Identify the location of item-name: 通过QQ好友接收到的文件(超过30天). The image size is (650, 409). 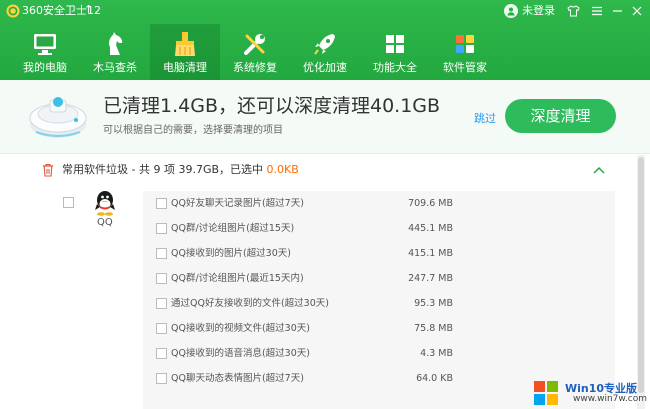
(250, 303).